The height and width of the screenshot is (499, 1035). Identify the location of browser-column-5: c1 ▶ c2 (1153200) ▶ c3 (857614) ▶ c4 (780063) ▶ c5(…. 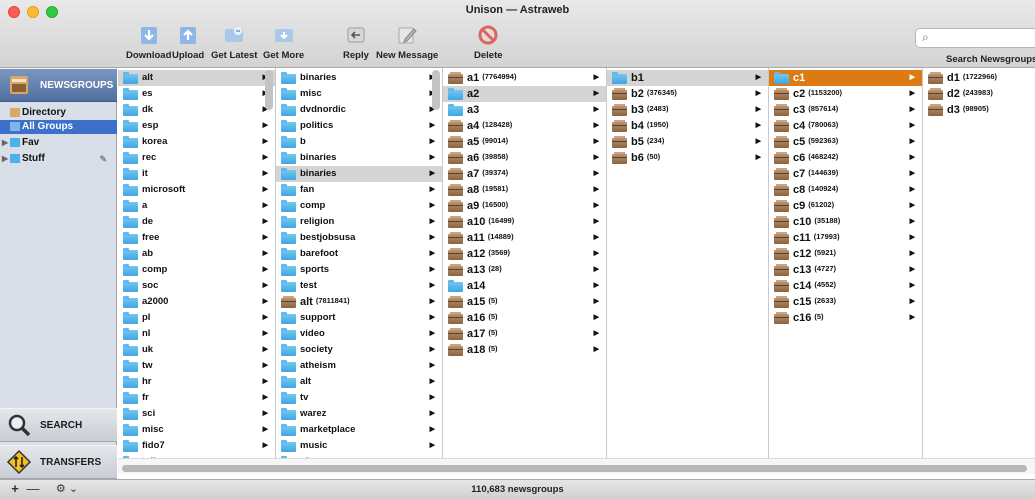
(846, 271).